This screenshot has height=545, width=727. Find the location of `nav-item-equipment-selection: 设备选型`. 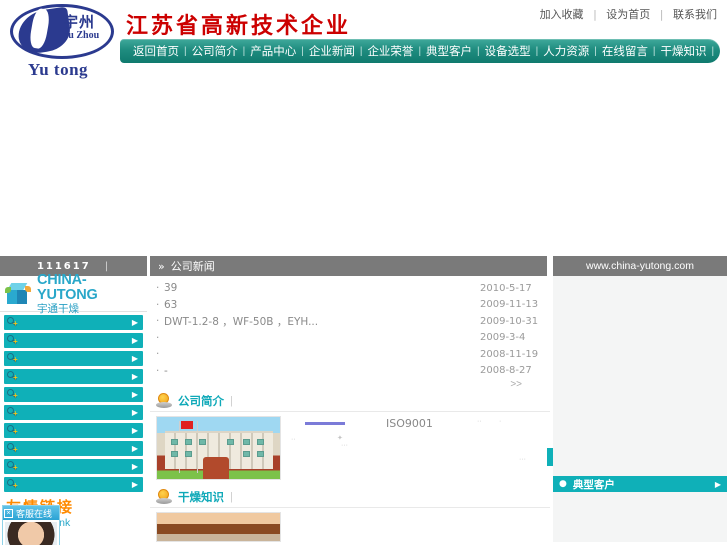

nav-item-equipment-selection: 设备选型 is located at coordinates (508, 51).